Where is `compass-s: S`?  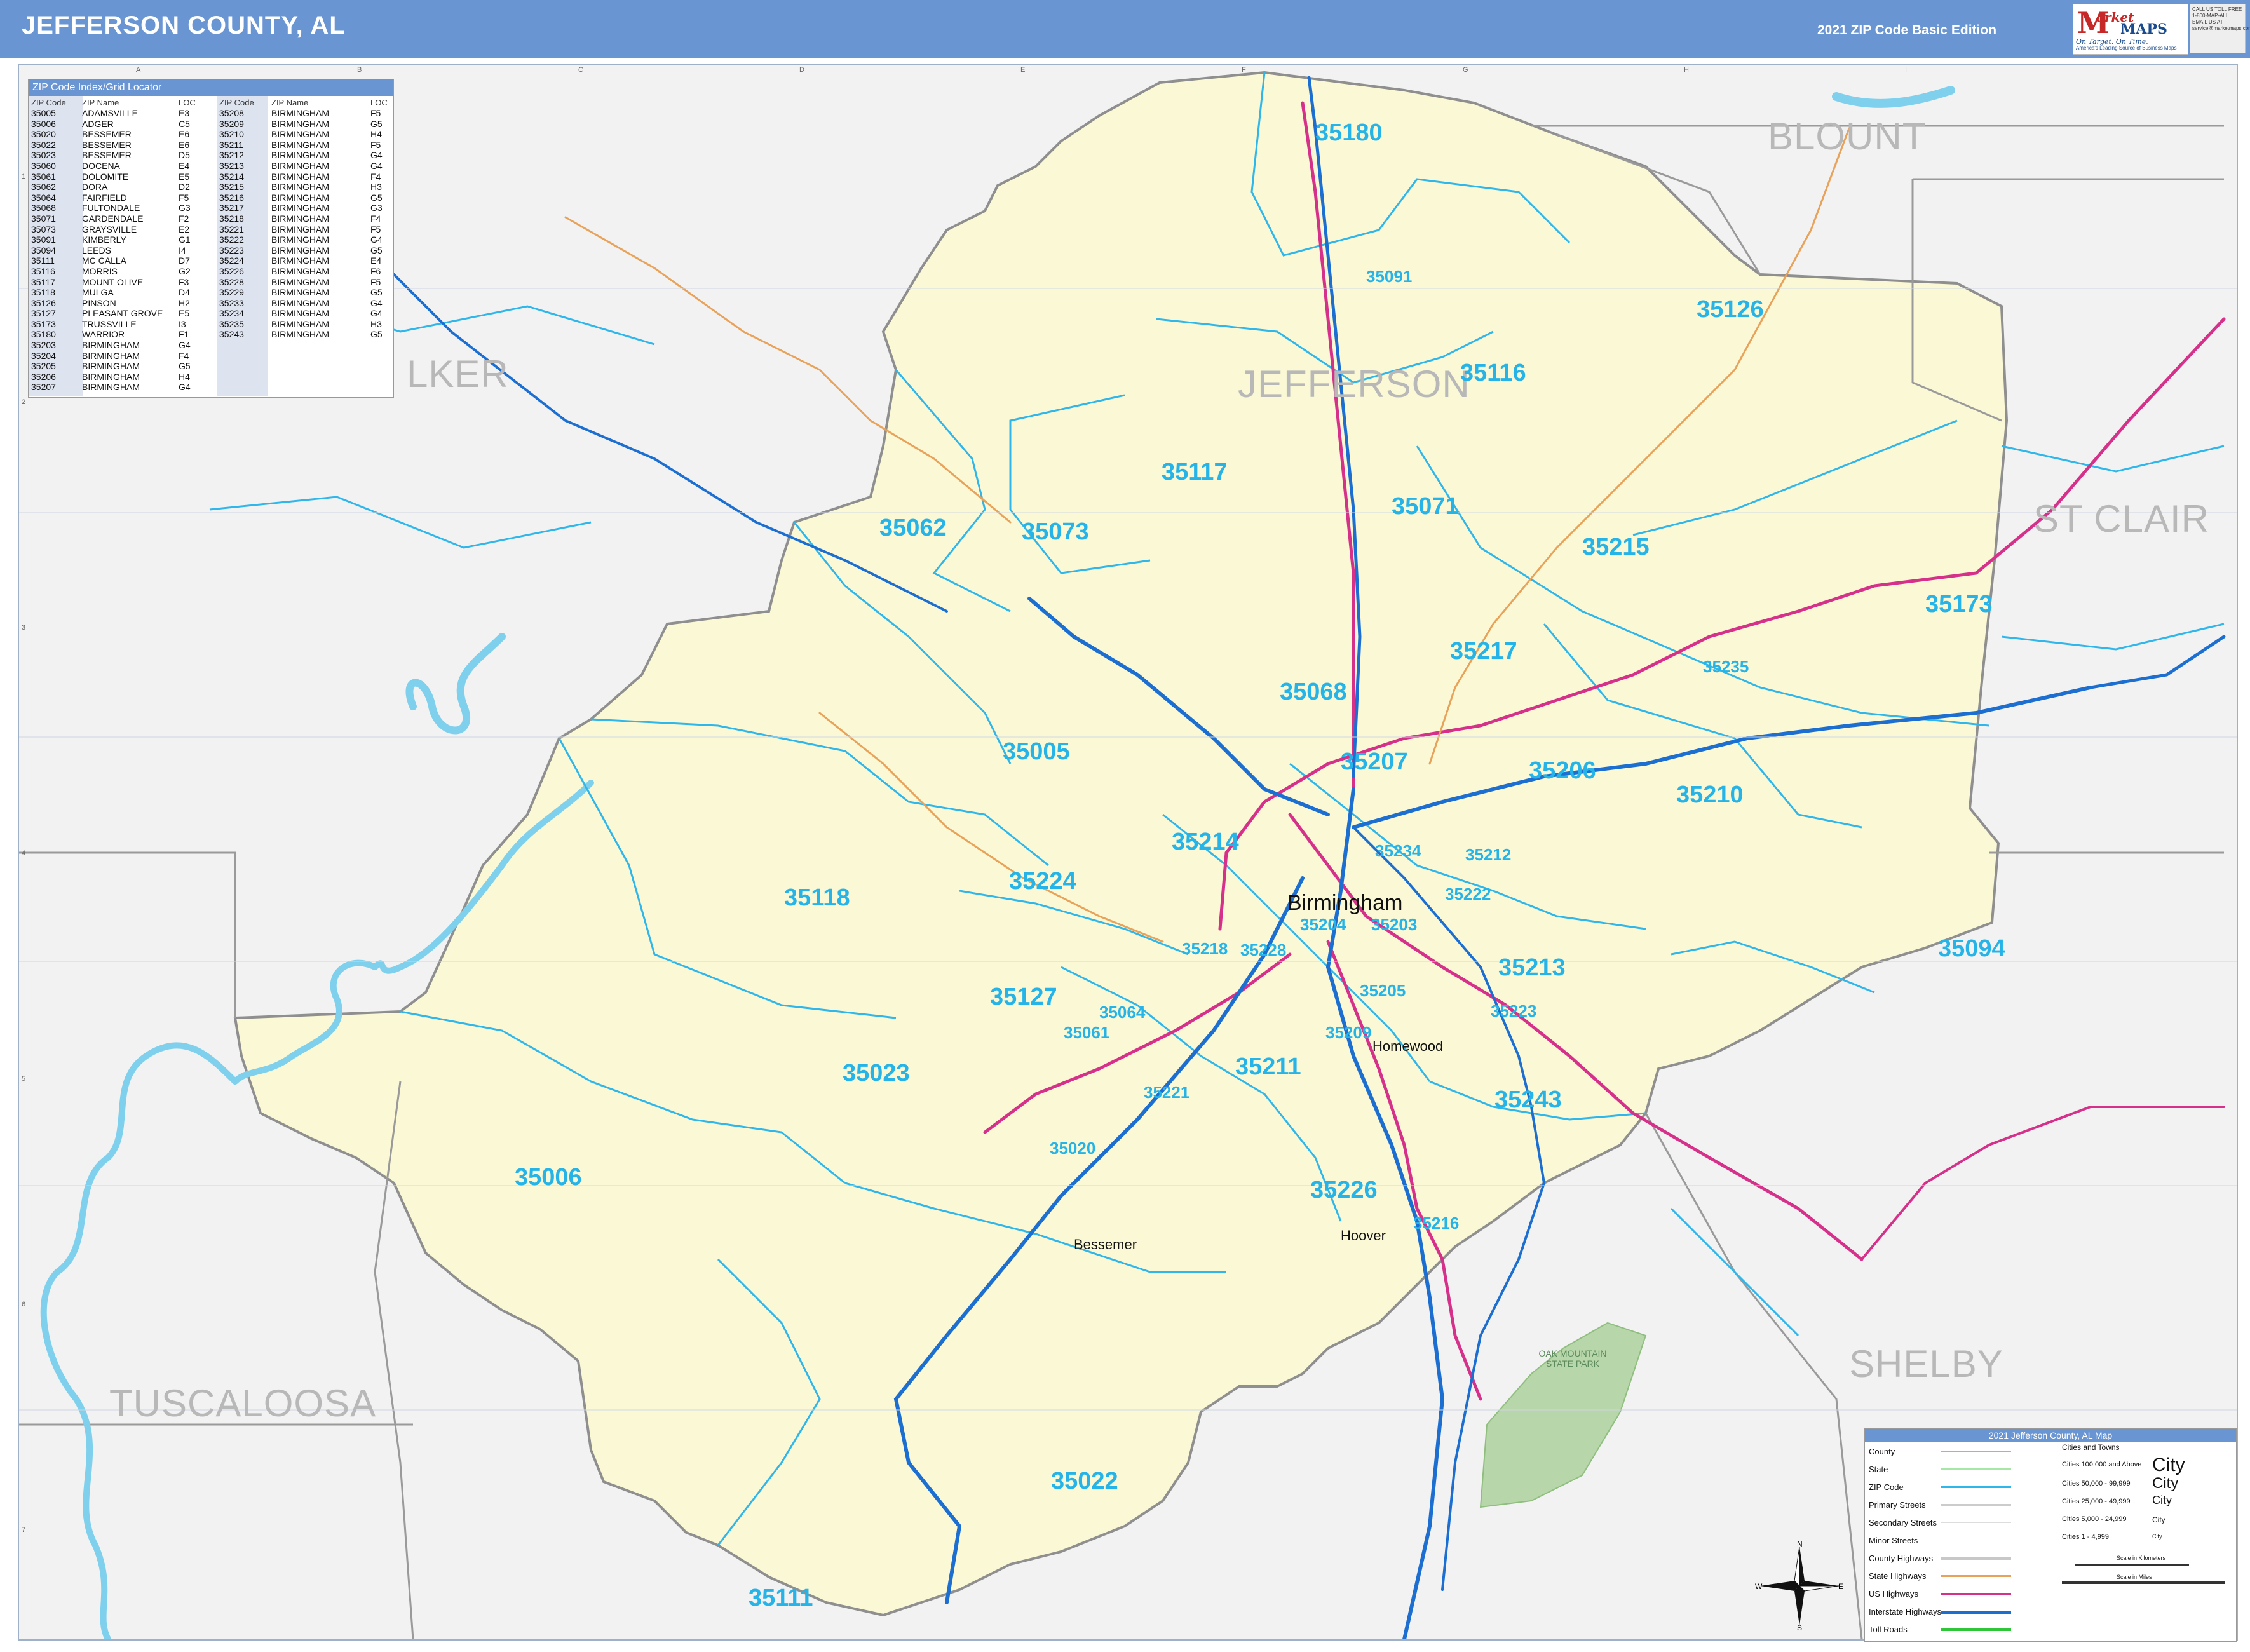 compass-s: S is located at coordinates (1799, 1627).